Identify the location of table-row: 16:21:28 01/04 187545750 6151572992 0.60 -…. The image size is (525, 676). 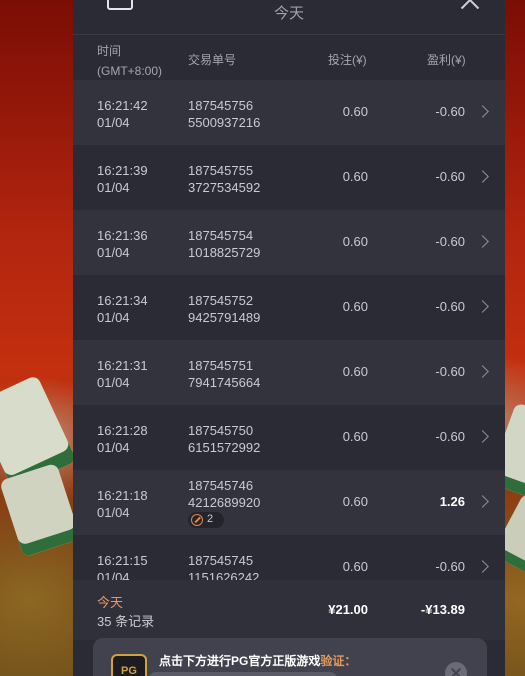
(289, 437).